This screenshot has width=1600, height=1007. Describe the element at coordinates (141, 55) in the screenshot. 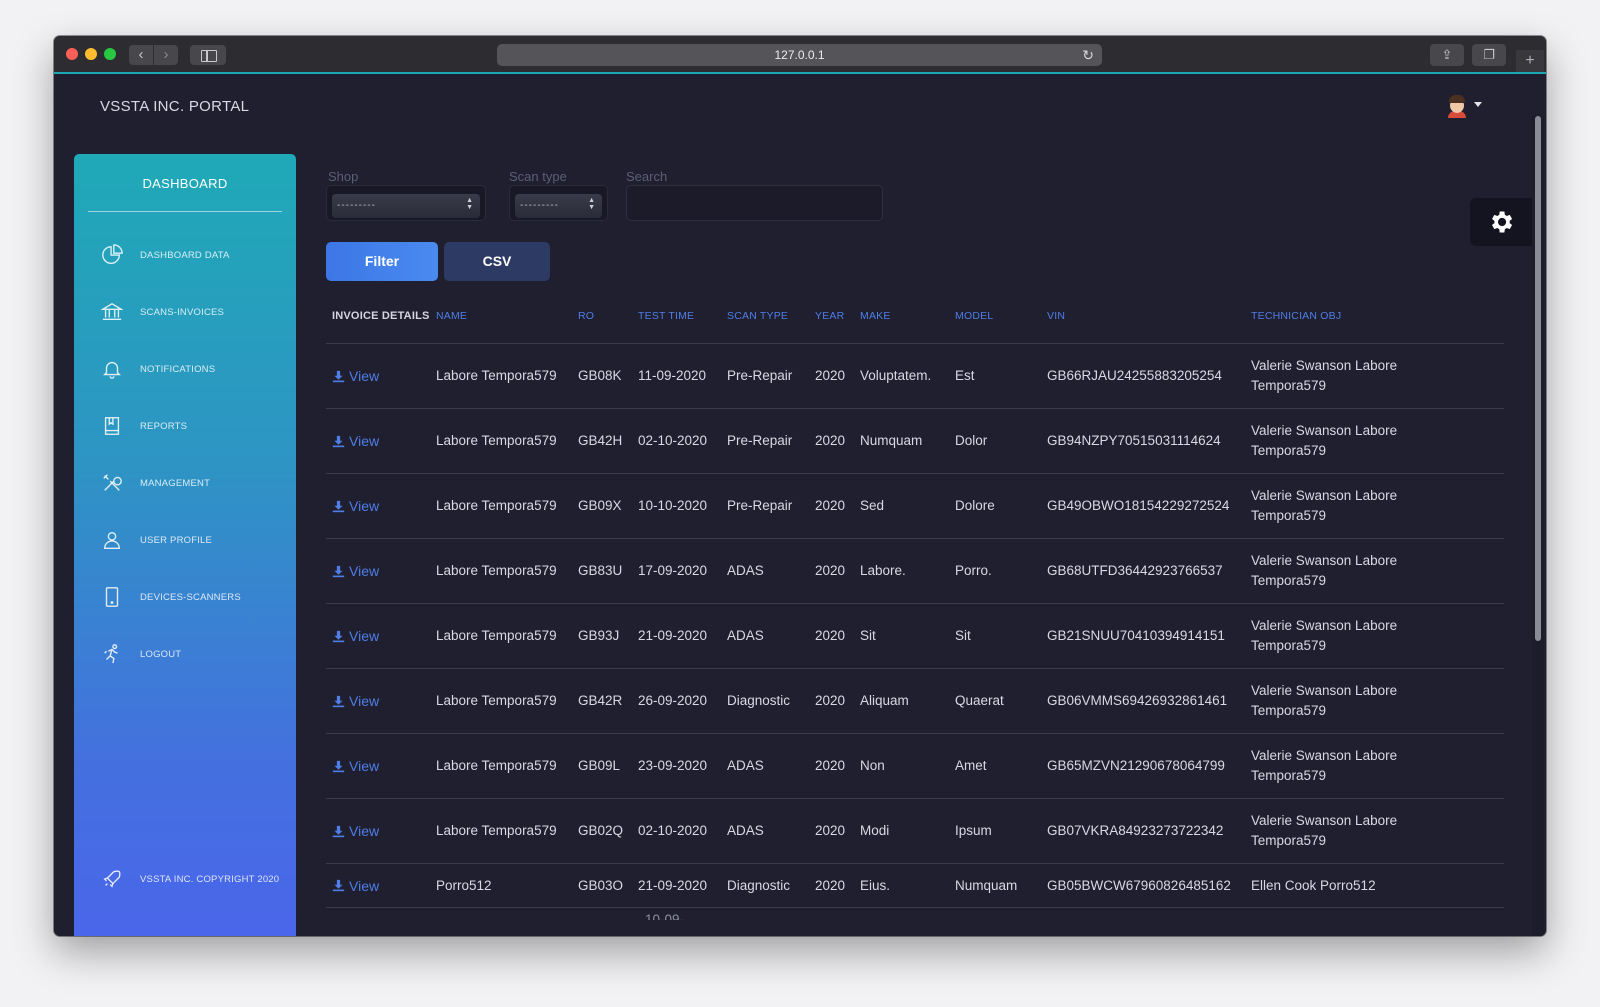

I see `back-button: ‹` at that location.